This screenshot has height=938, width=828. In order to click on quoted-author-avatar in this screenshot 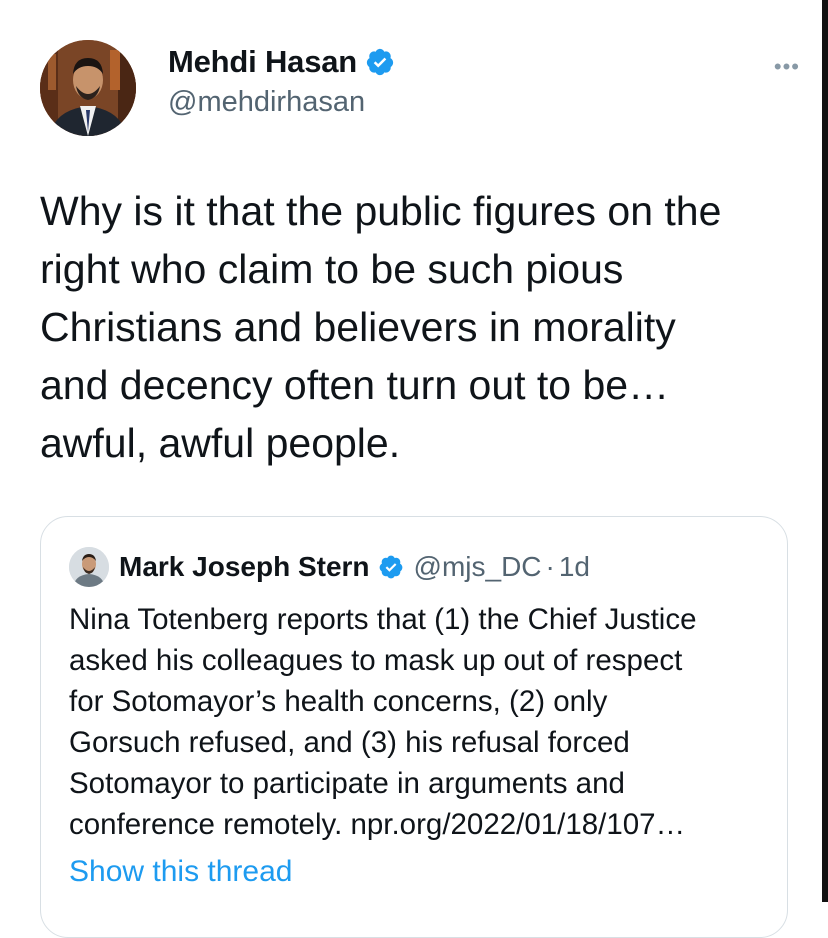, I will do `click(89, 567)`.